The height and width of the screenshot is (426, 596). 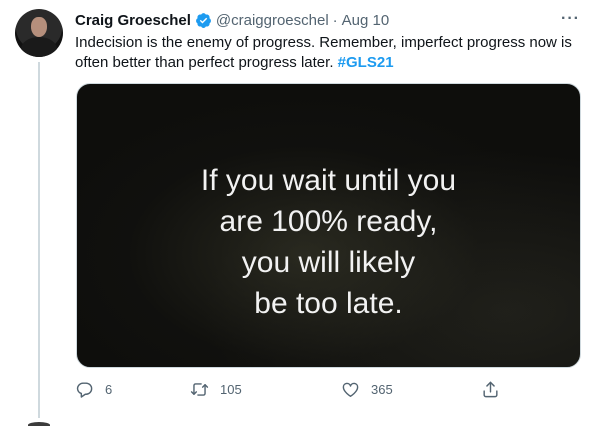 I want to click on share-icon, so click(x=490, y=389).